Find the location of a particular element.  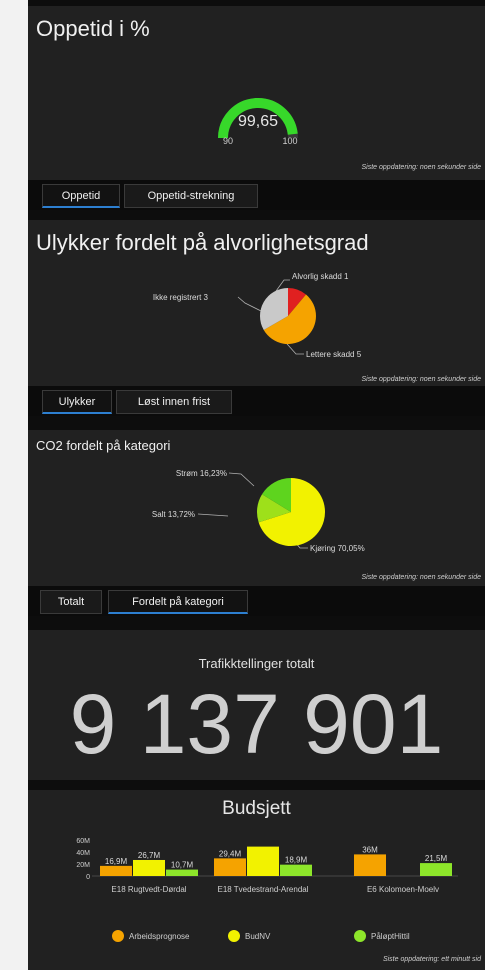

accidents-tabs: Ulykker Løst innen frist is located at coordinates (256, 401).